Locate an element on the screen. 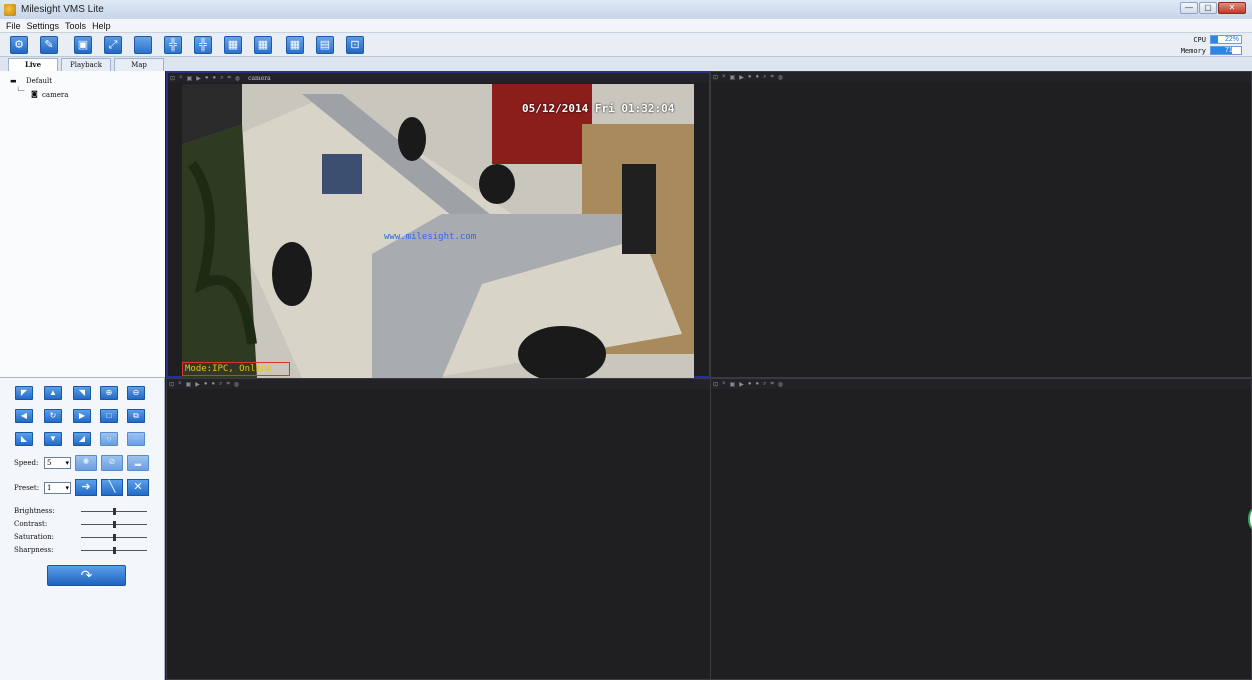 This screenshot has width=1252, height=680. ptz-left-button: ◀ is located at coordinates (24, 416).